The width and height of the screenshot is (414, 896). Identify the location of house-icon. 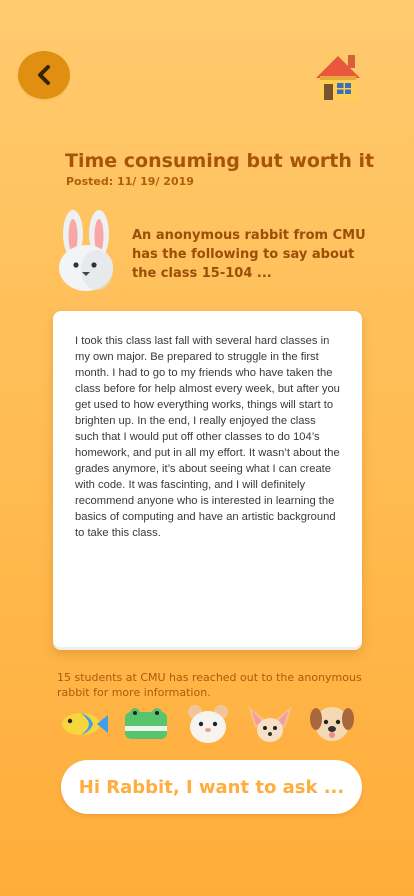
(338, 77).